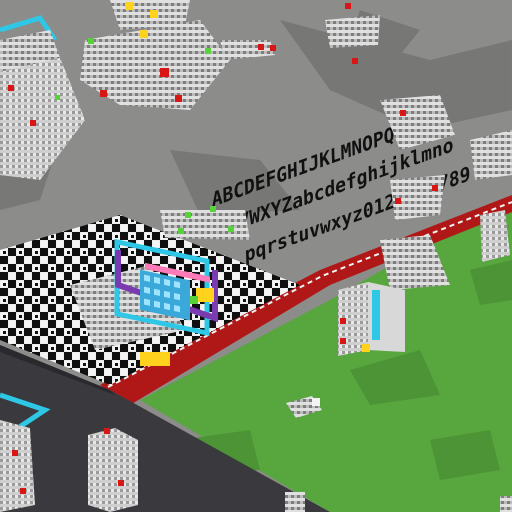  I want to click on tower-center-right, so click(371, 319).